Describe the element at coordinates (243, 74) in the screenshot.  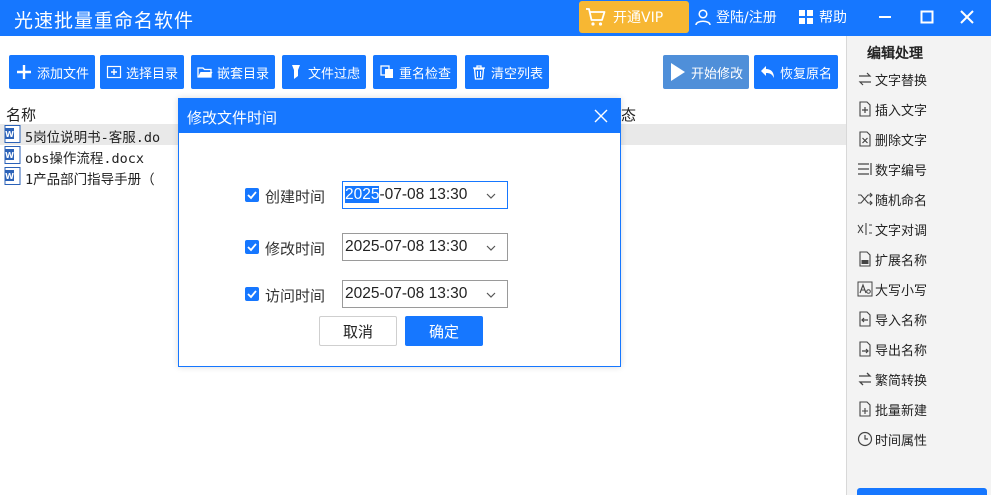
I see `nested-dir-label: 嵌套目录` at that location.